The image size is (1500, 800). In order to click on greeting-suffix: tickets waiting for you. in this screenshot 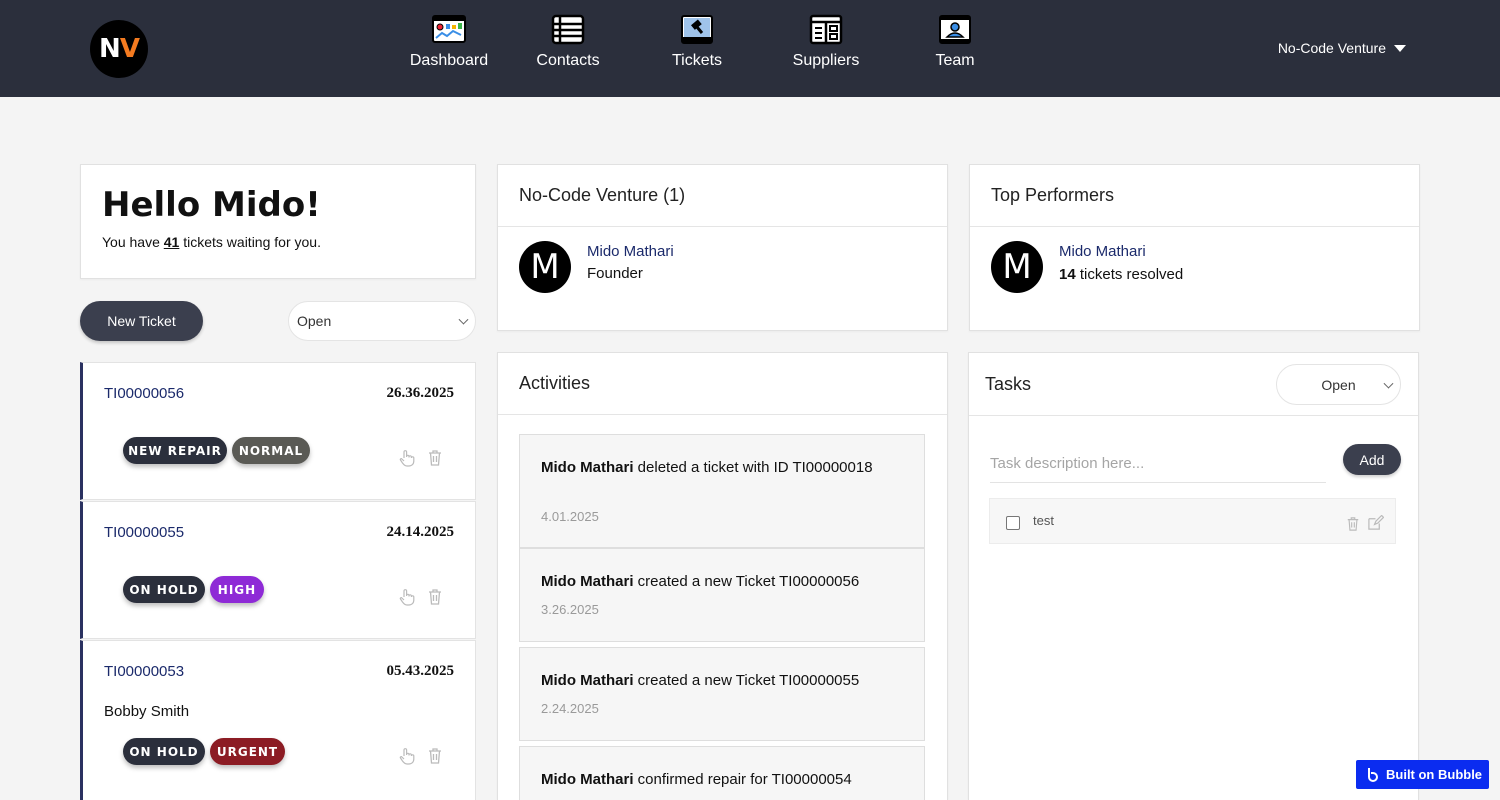, I will do `click(252, 242)`.